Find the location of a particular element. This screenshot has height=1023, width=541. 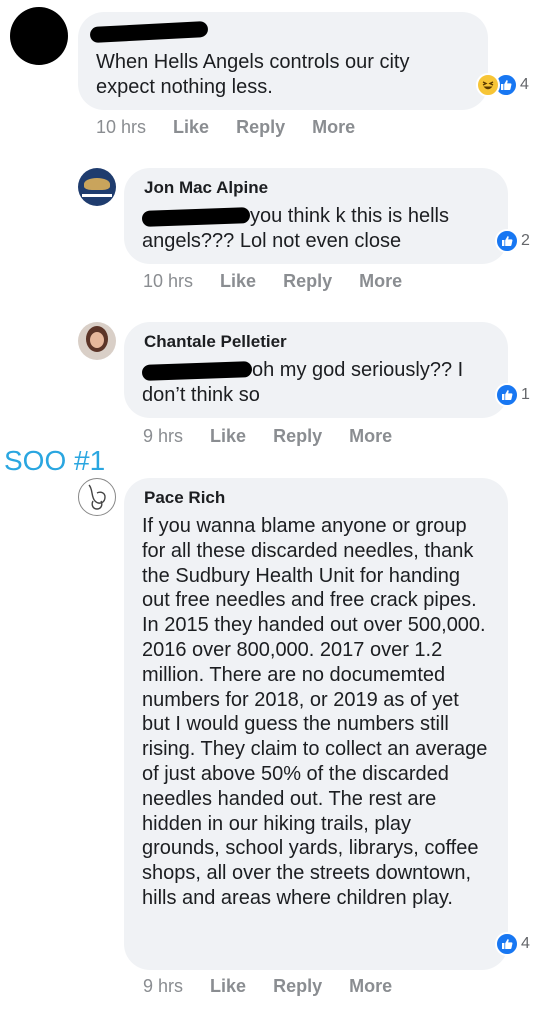

avatar-pace-rich is located at coordinates (97, 497).